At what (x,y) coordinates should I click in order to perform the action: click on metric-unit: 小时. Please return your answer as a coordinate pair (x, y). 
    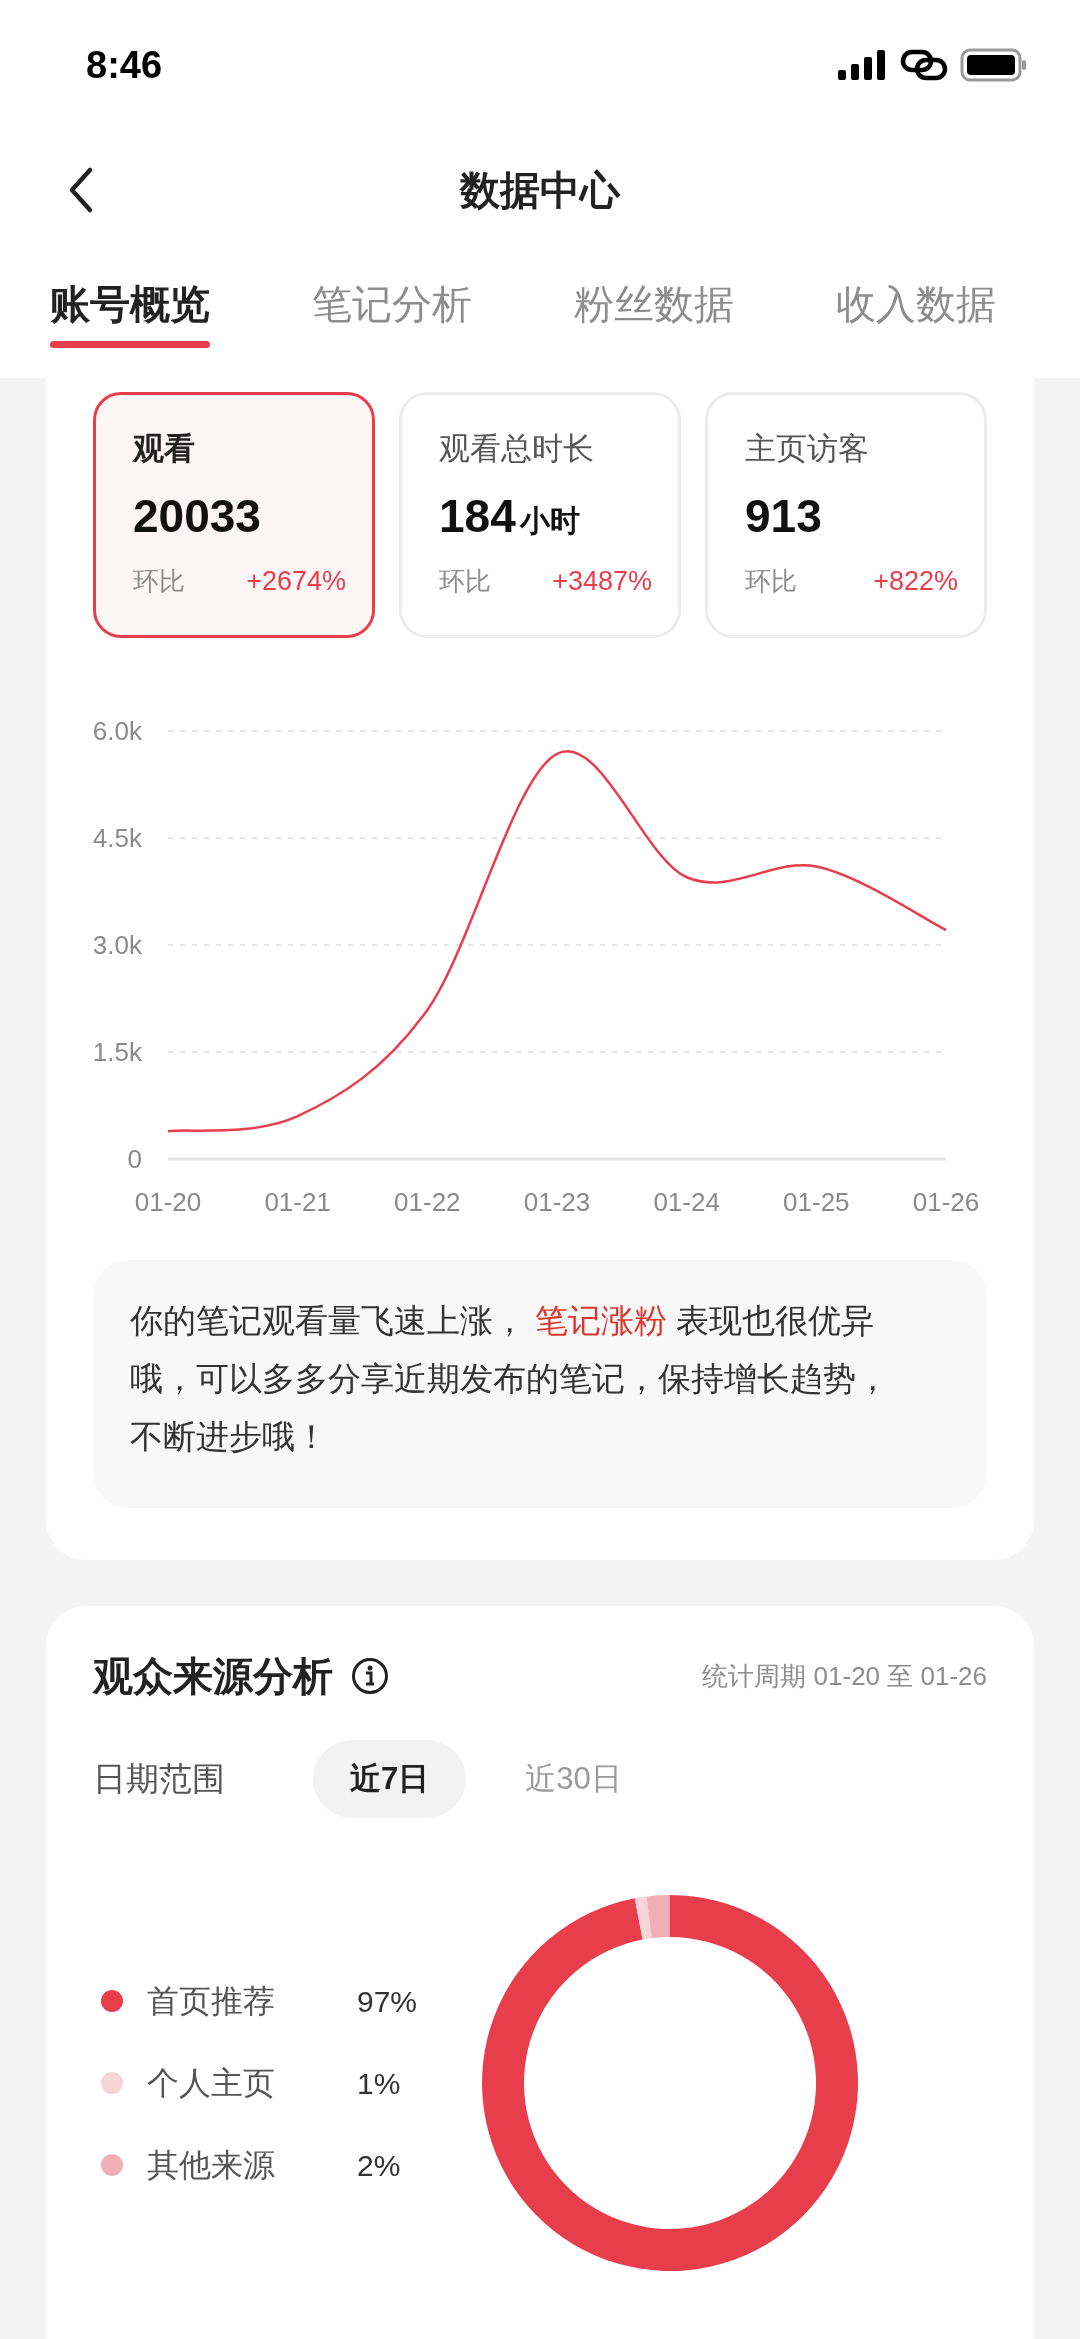
    Looking at the image, I should click on (549, 521).